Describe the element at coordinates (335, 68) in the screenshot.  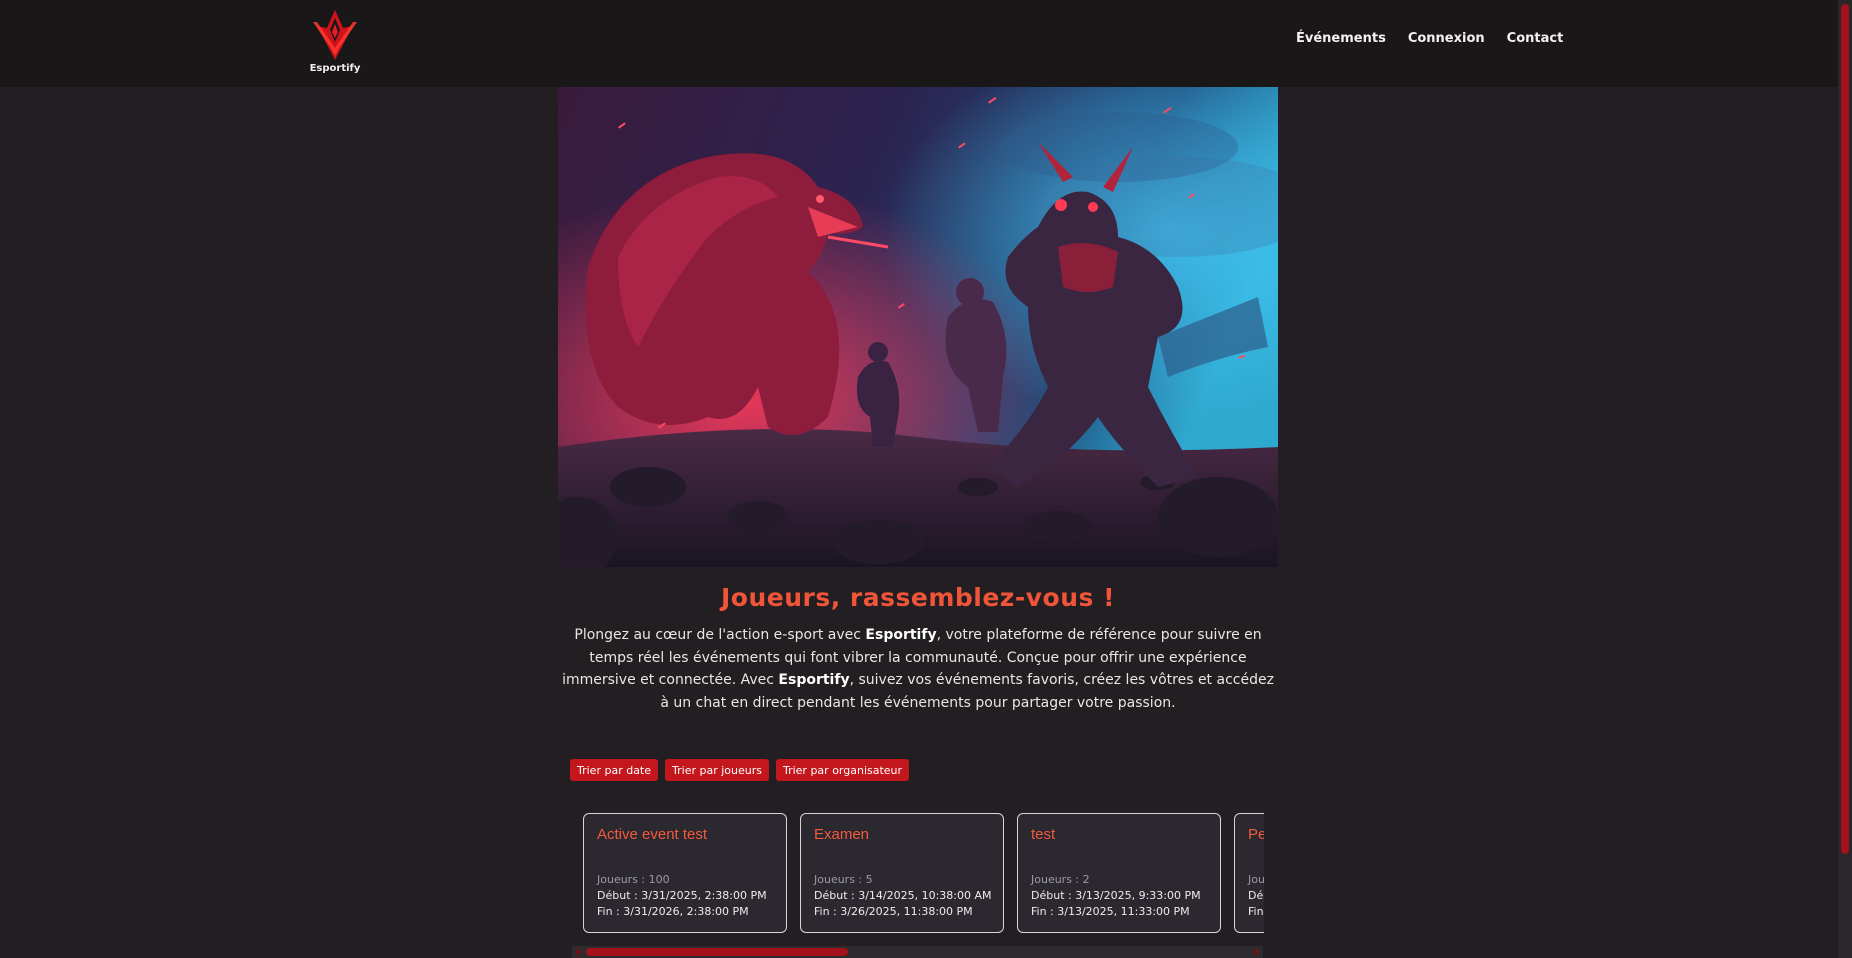
I see `brand-name: Esportify` at that location.